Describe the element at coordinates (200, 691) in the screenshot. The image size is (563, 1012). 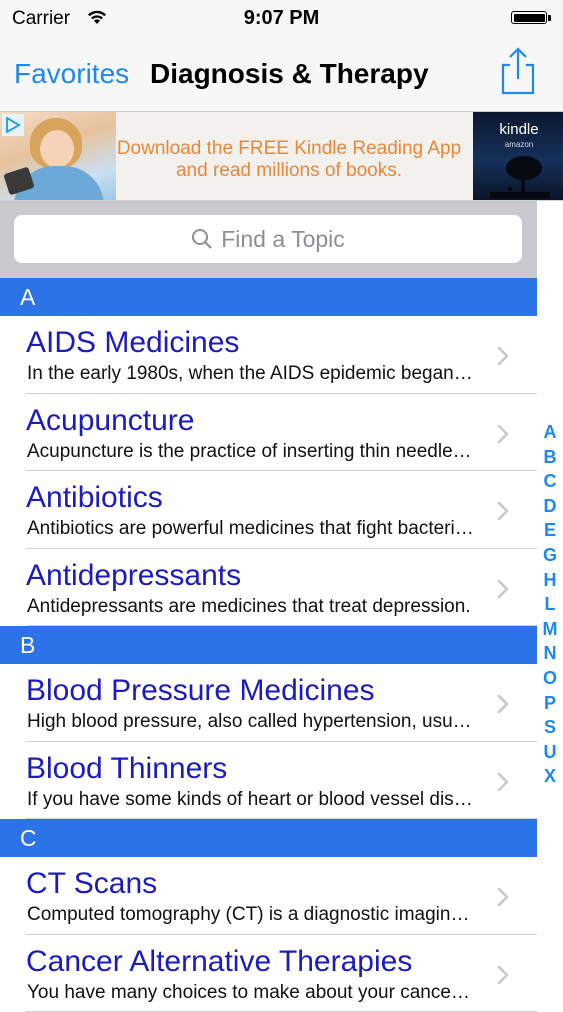
I see `topic-title: Blood Pressure Medicines` at that location.